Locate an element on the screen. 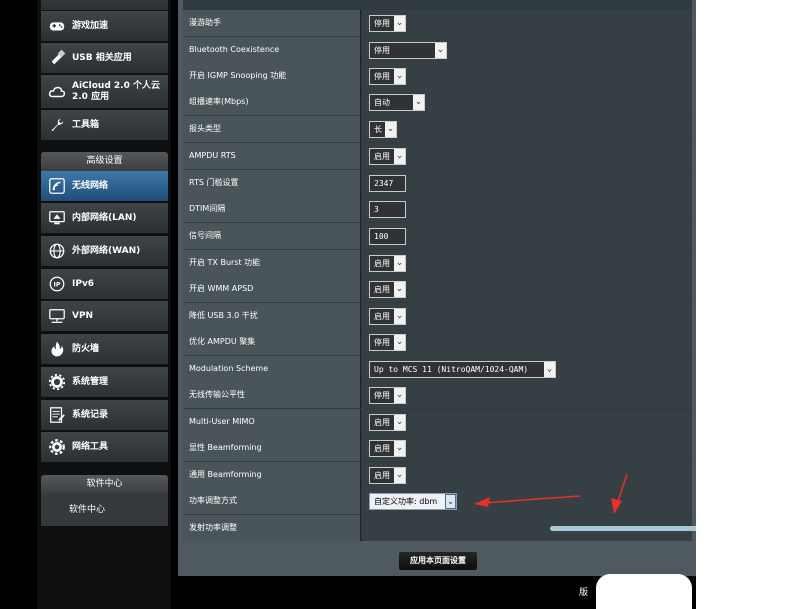  sidebar-item-label: IPv6 is located at coordinates (83, 283).